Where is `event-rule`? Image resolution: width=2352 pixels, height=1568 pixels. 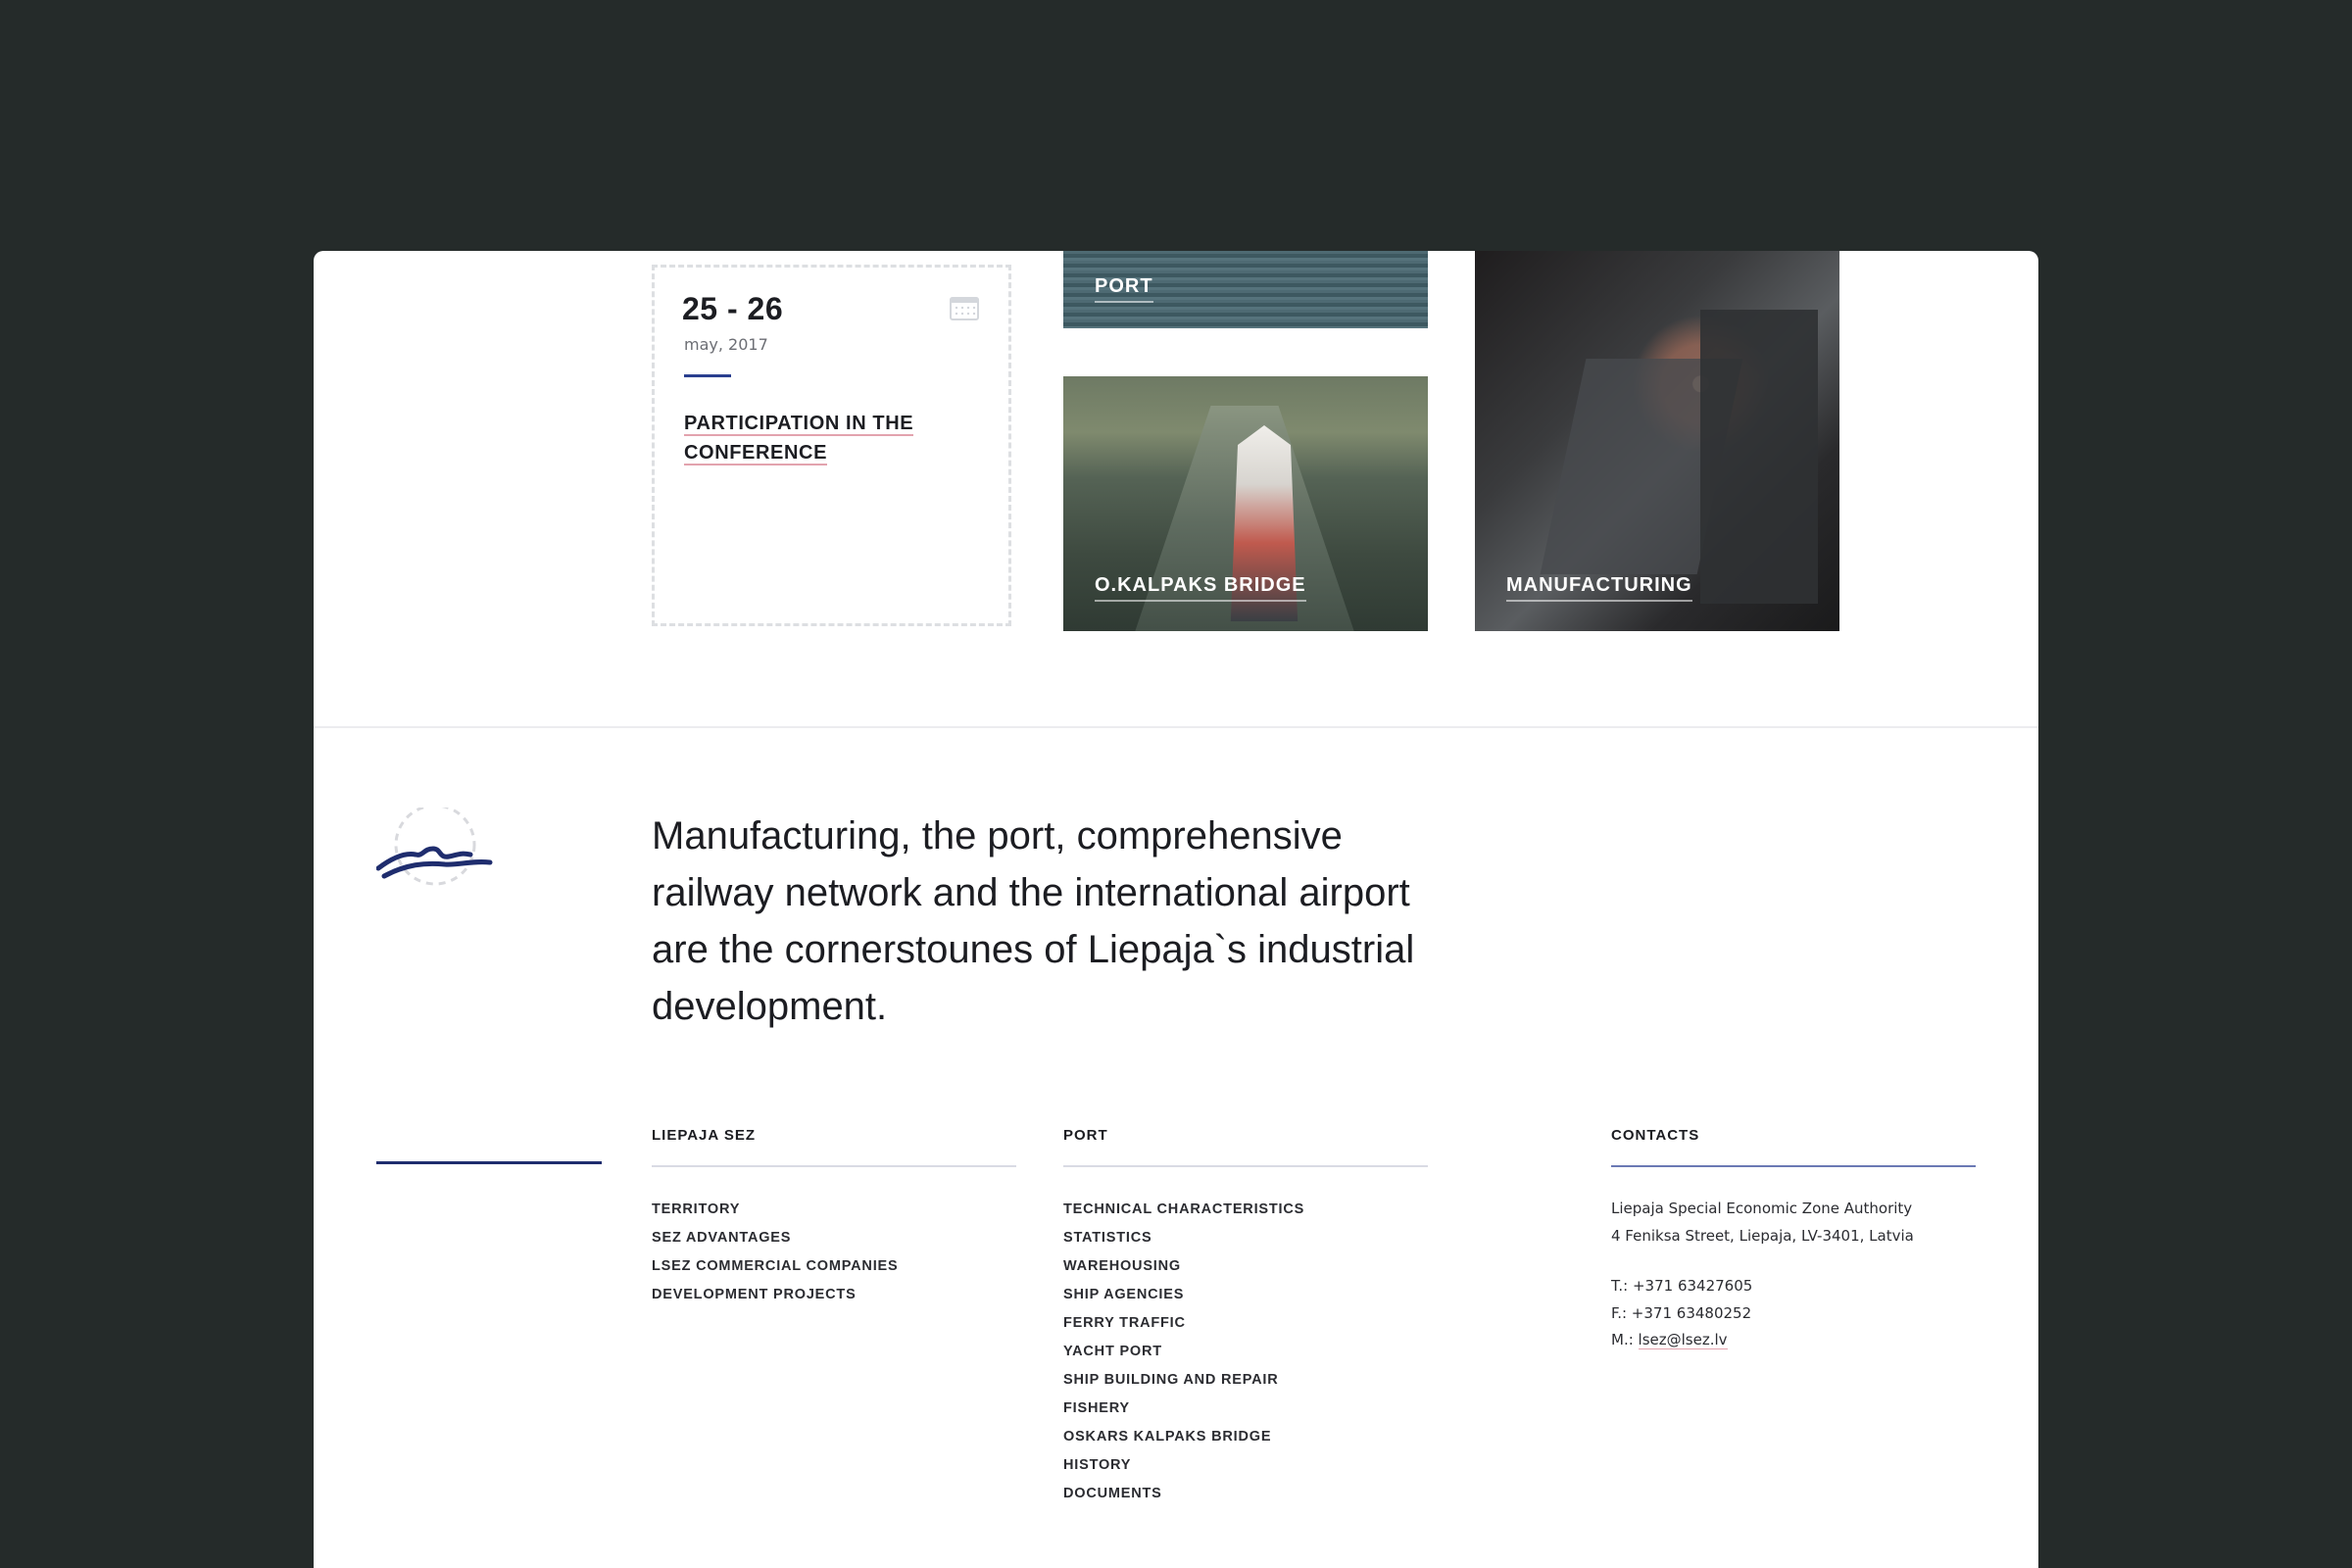 event-rule is located at coordinates (707, 375).